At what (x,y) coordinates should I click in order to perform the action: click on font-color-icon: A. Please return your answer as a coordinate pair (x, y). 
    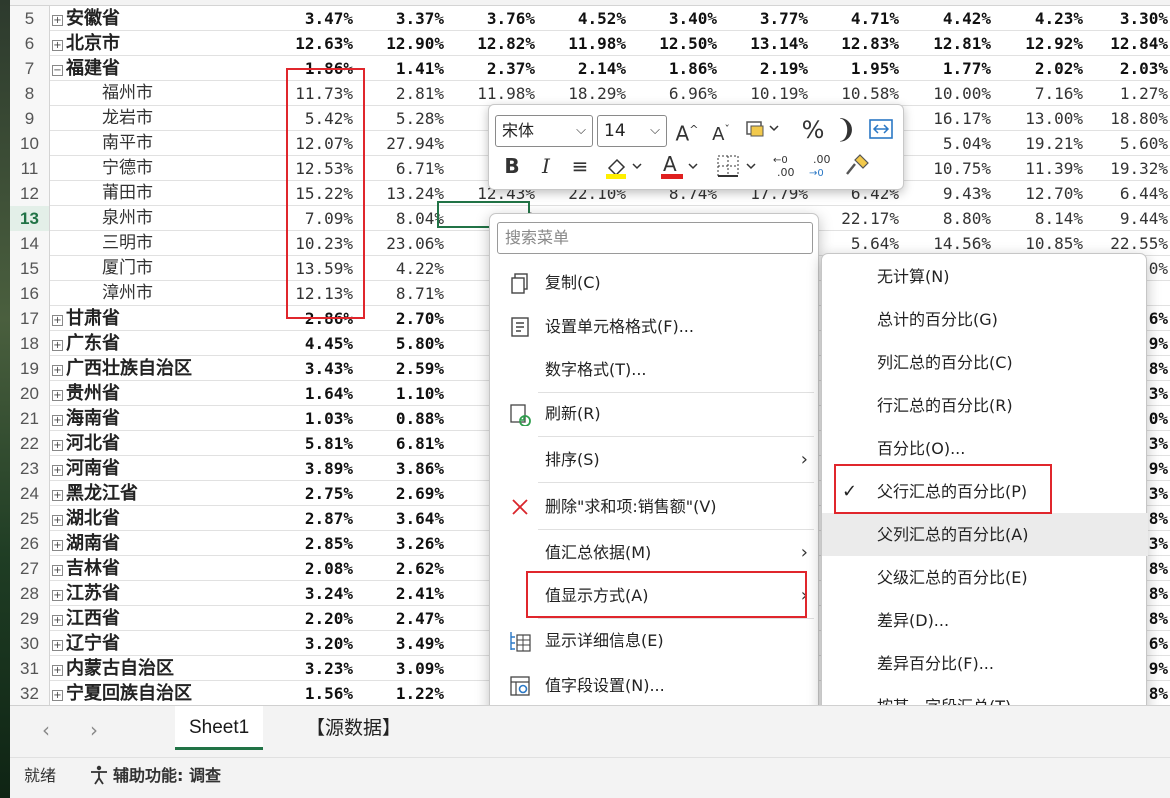
    Looking at the image, I should click on (679, 169).